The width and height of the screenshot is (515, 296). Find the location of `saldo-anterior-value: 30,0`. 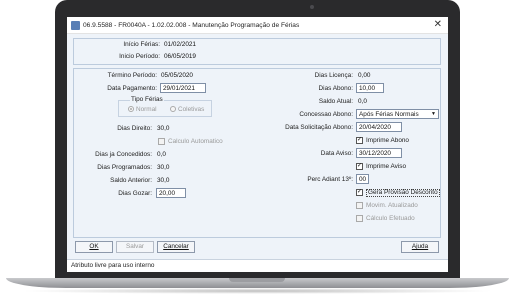

saldo-anterior-value: 30,0 is located at coordinates (163, 180).